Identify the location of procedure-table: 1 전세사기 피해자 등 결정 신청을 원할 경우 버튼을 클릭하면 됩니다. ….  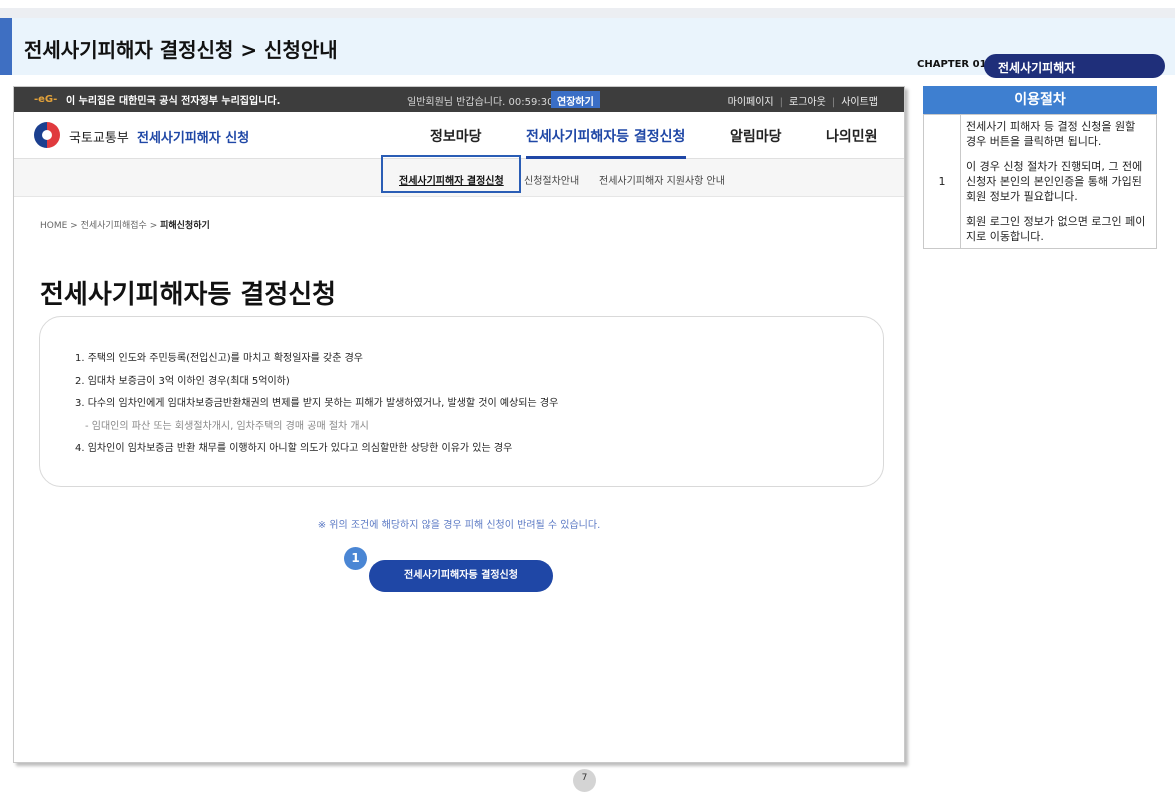
(1040, 181).